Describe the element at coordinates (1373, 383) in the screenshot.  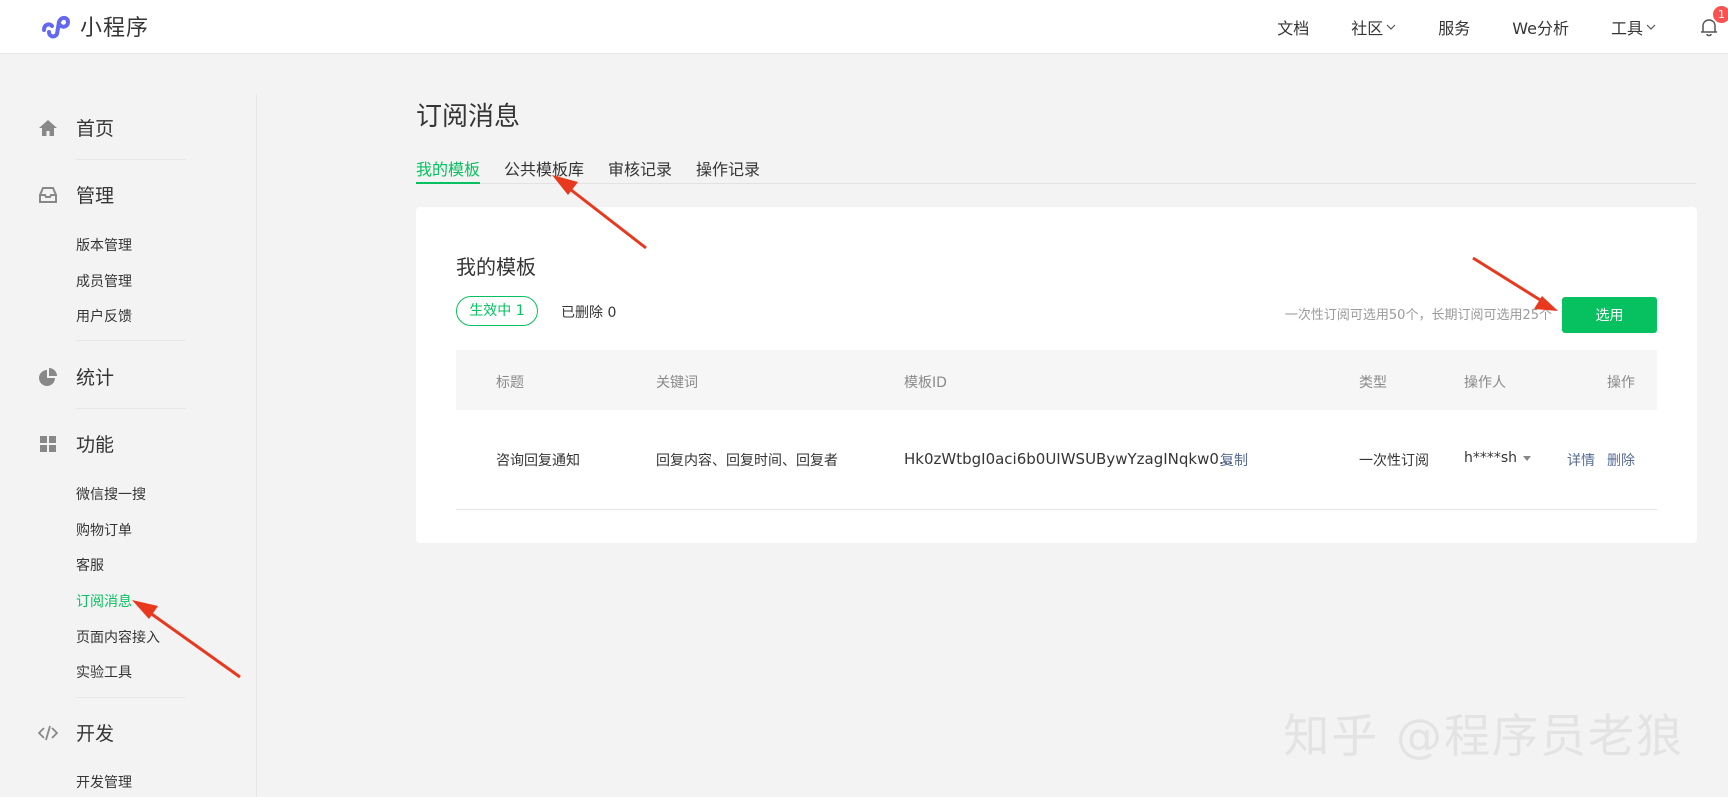
I see `column-type: 类型` at that location.